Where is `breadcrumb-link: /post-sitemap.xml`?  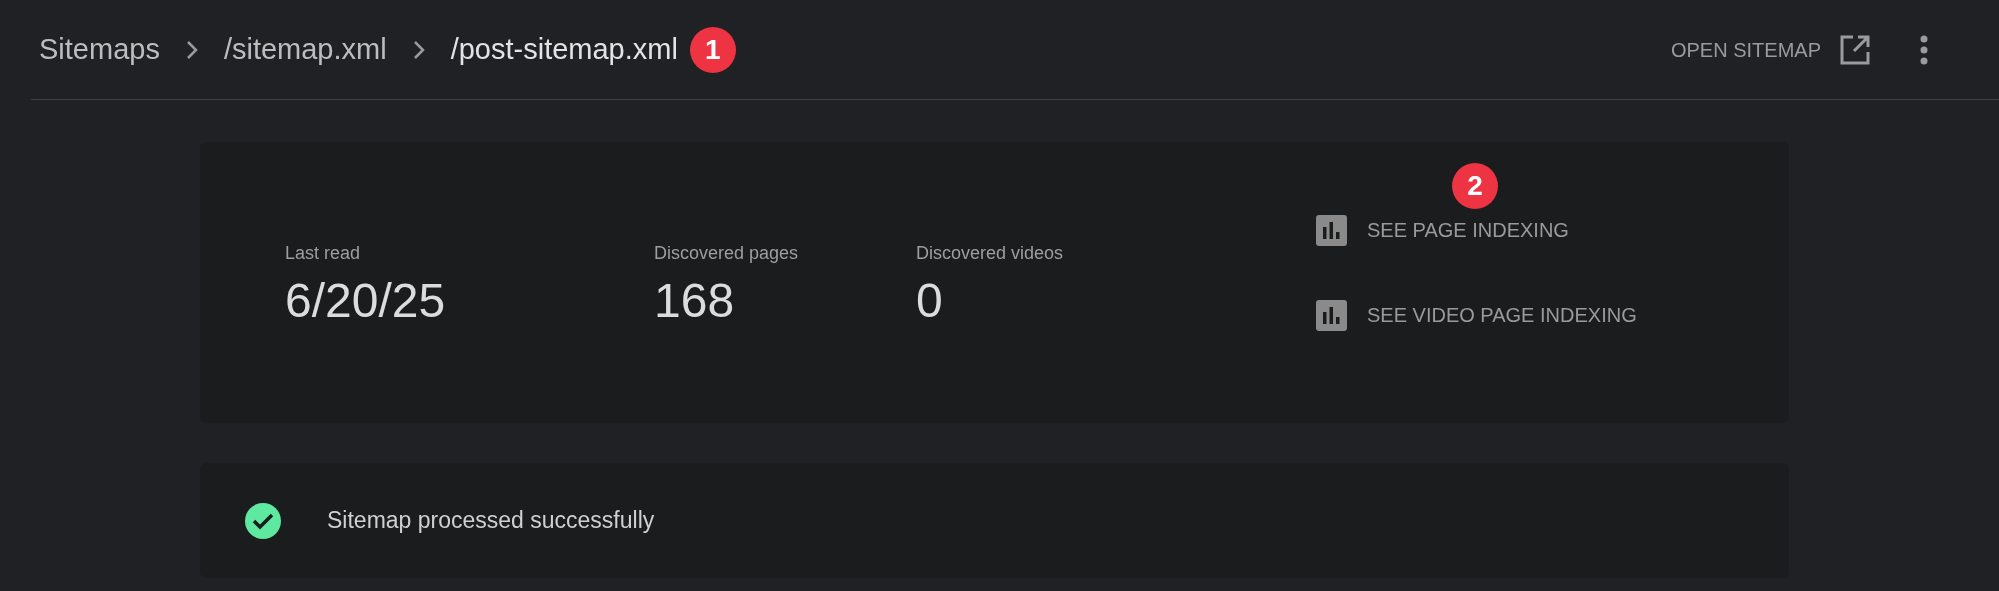 breadcrumb-link: /post-sitemap.xml is located at coordinates (564, 49).